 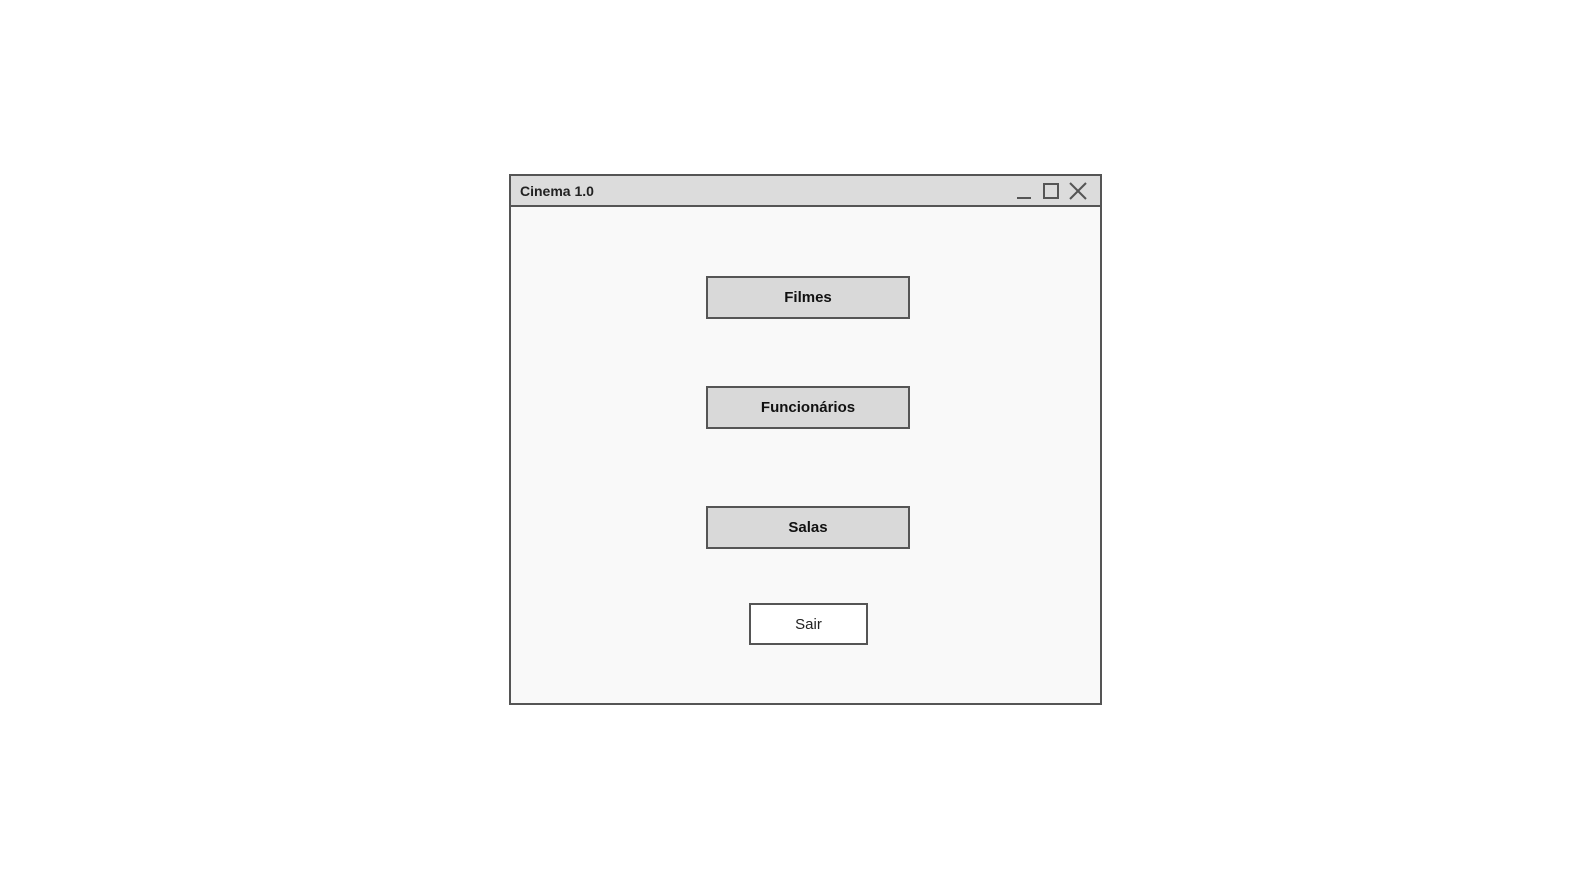 What do you see at coordinates (805, 191) in the screenshot?
I see `title-bar: Cinema 1.0` at bounding box center [805, 191].